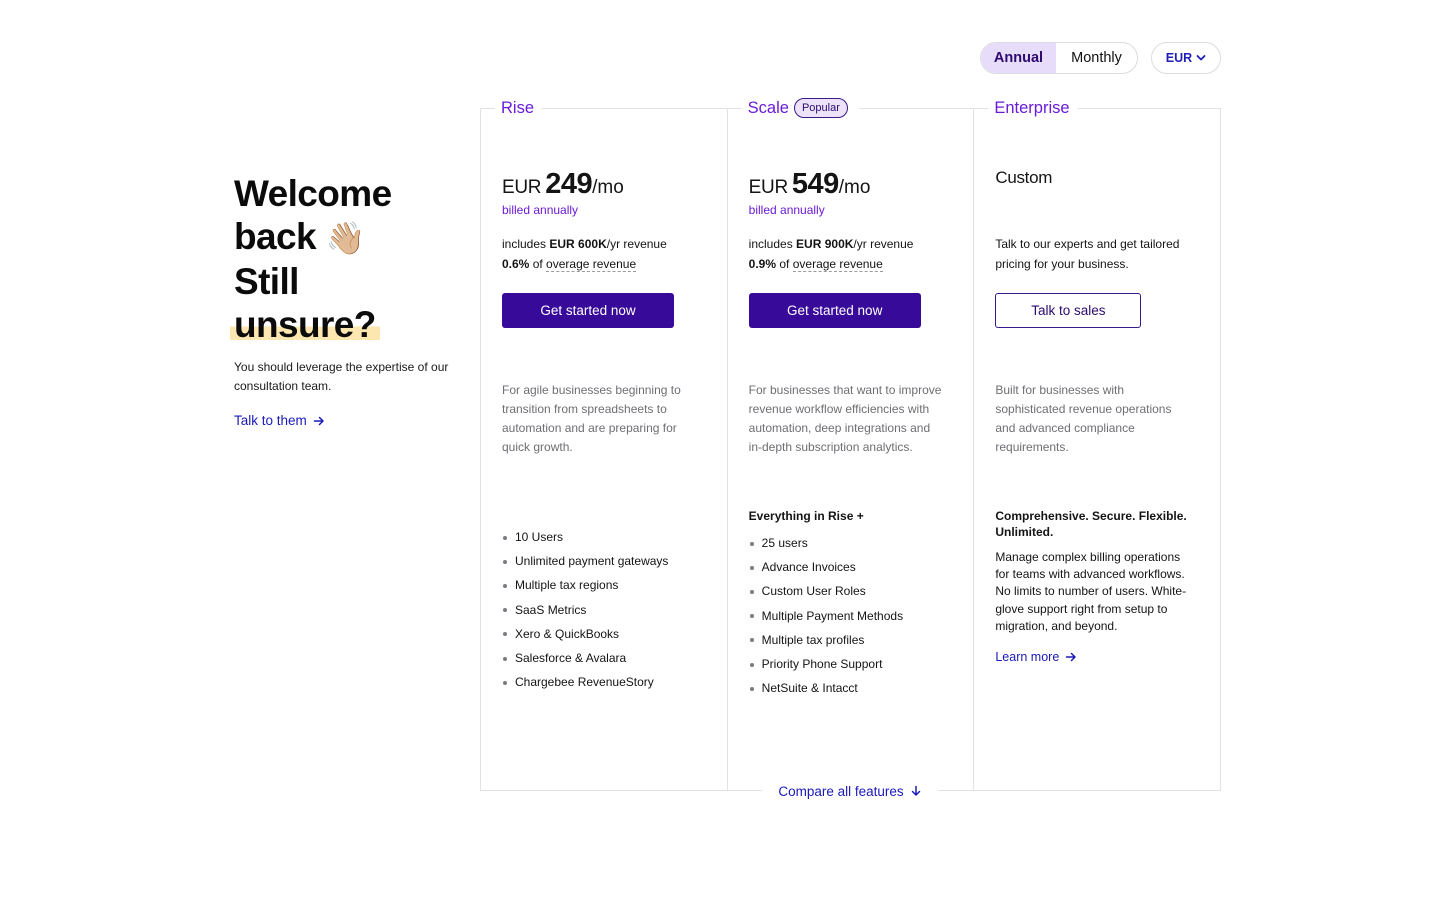  What do you see at coordinates (342, 259) in the screenshot?
I see `hero-heading: Welcome back 👋🏼 Still unsure?` at bounding box center [342, 259].